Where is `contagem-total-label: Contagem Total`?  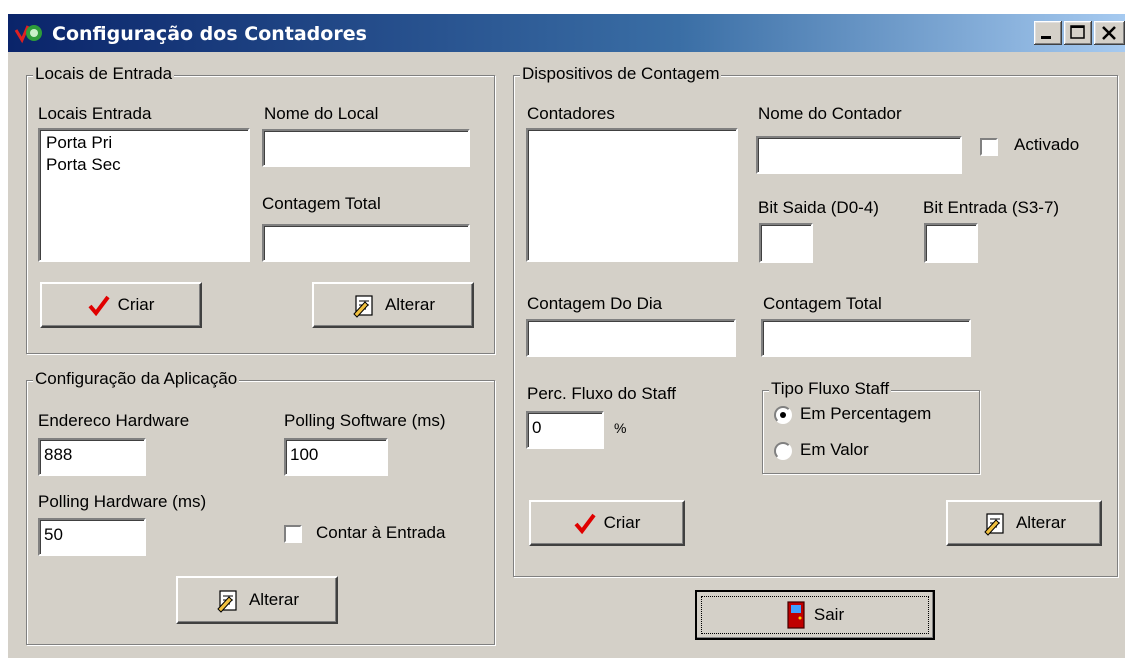 contagem-total-label: Contagem Total is located at coordinates (321, 203).